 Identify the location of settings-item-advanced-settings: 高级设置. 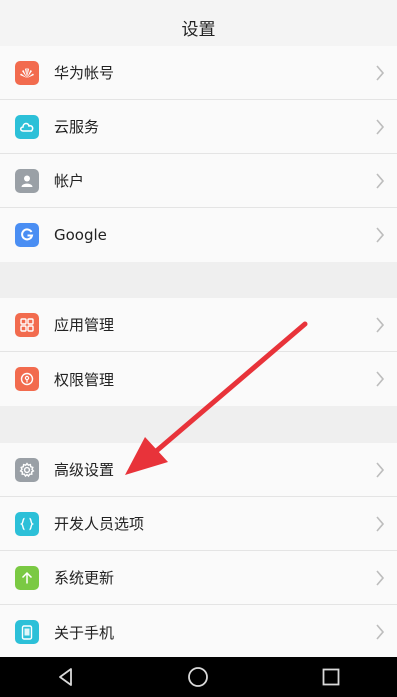
(198, 470).